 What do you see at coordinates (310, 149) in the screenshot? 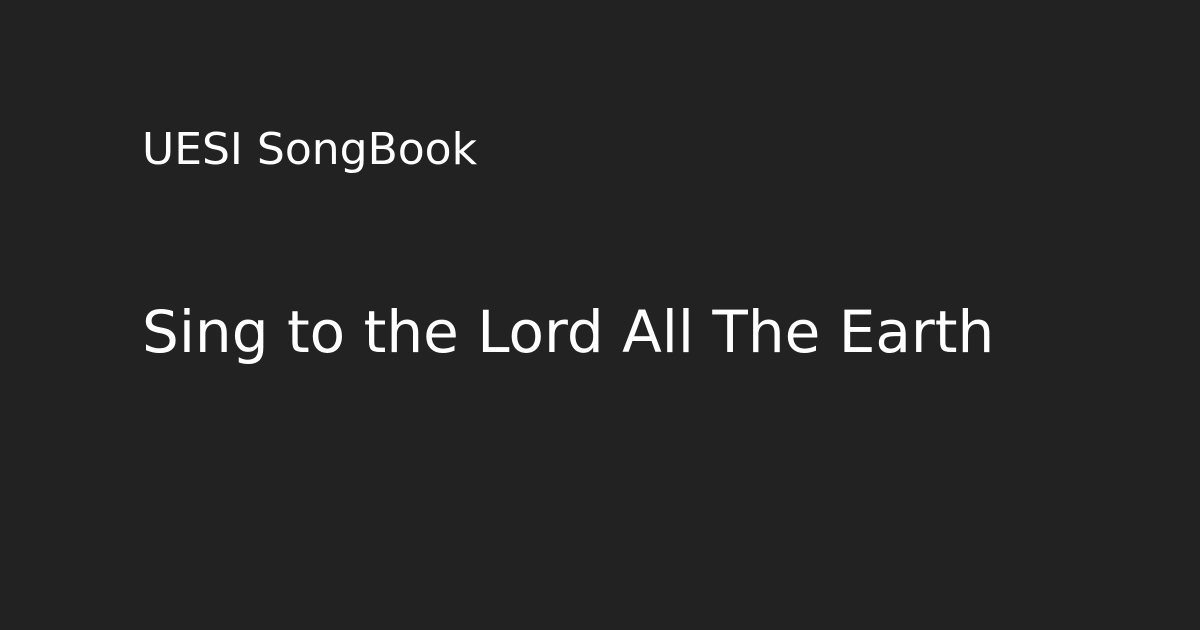
I see `site-name: UESI SongBook` at bounding box center [310, 149].